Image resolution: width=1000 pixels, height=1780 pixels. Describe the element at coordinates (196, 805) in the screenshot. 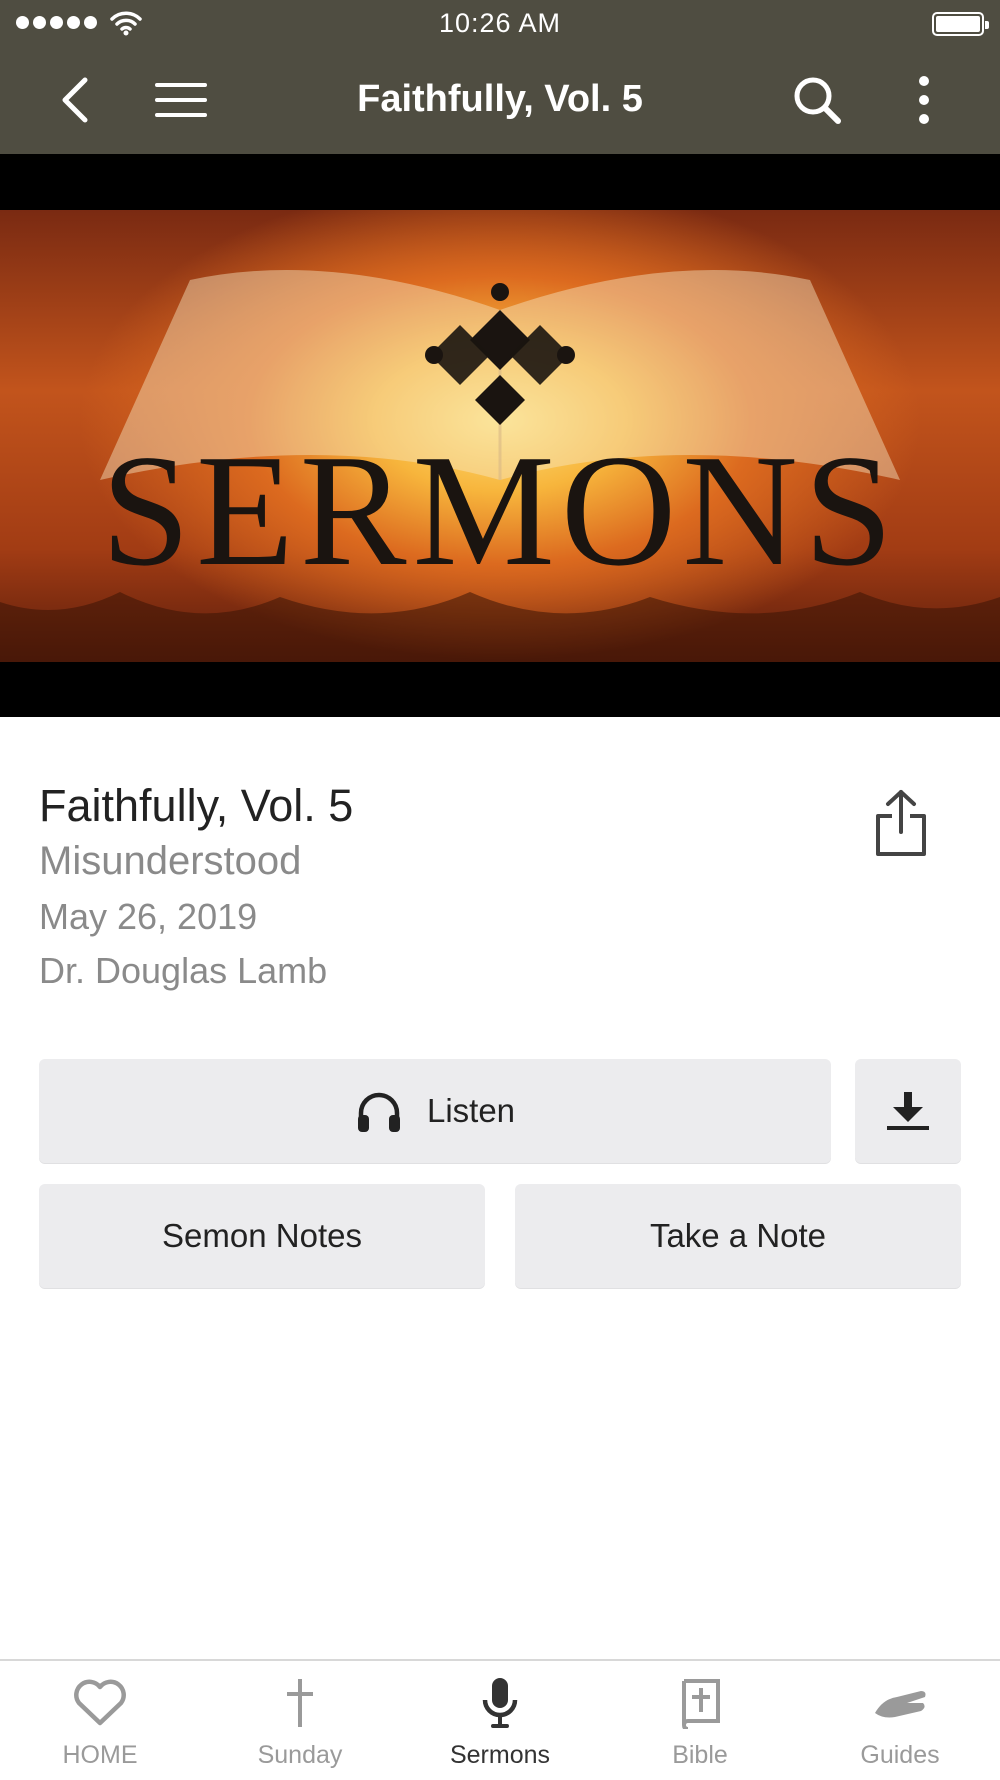

I see `sermon-title: Faithfully, Vol. 5` at that location.